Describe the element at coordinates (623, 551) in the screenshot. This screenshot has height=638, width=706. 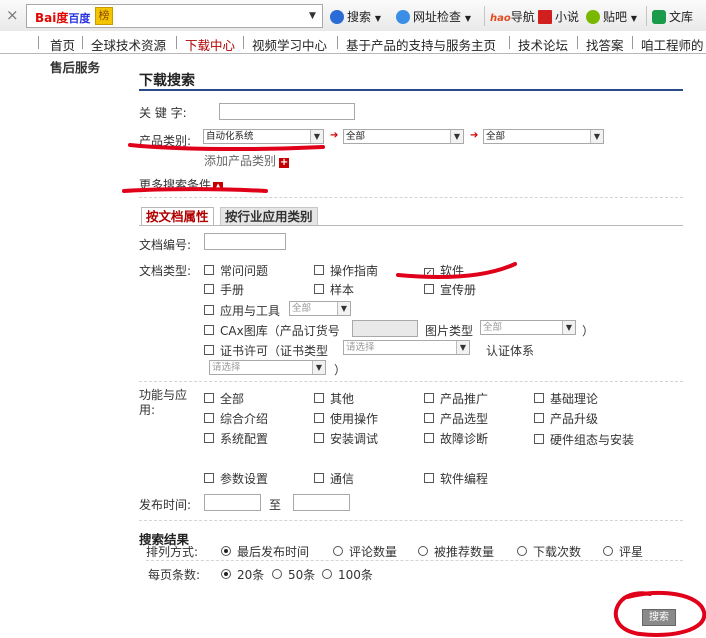
I see `sort-option: 评星` at that location.